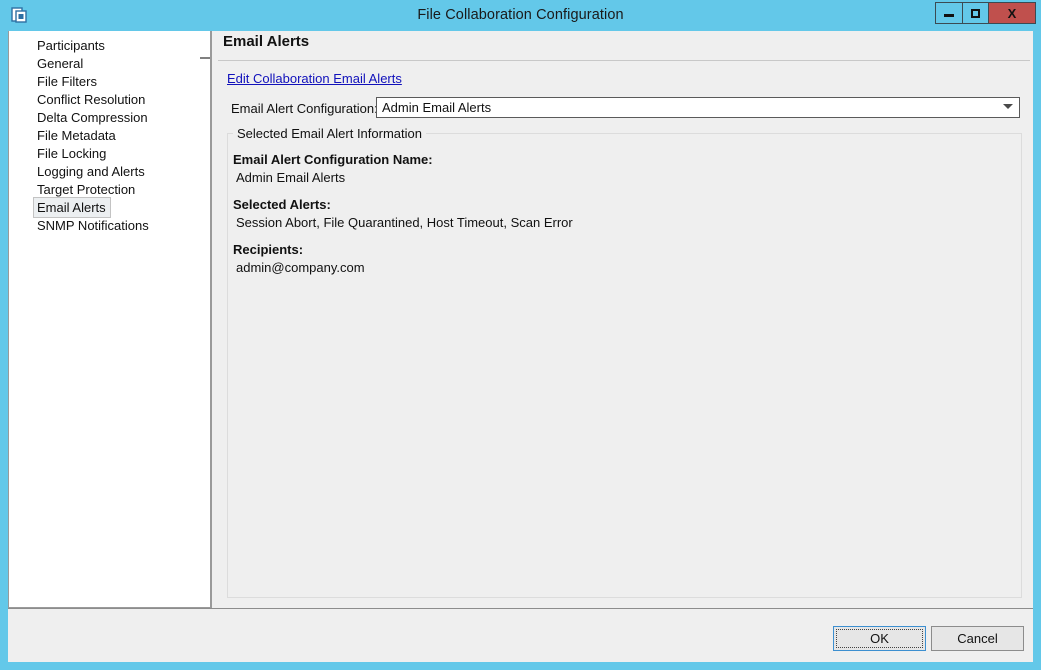  Describe the element at coordinates (333, 159) in the screenshot. I see `configuration-name-heading: Email Alert Configuration Name:` at that location.